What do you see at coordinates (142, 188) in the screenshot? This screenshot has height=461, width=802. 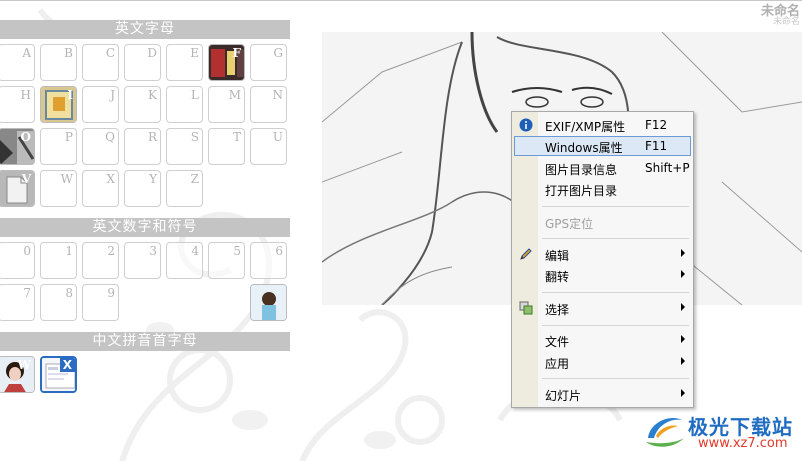 I see `char-tile-y: Y` at bounding box center [142, 188].